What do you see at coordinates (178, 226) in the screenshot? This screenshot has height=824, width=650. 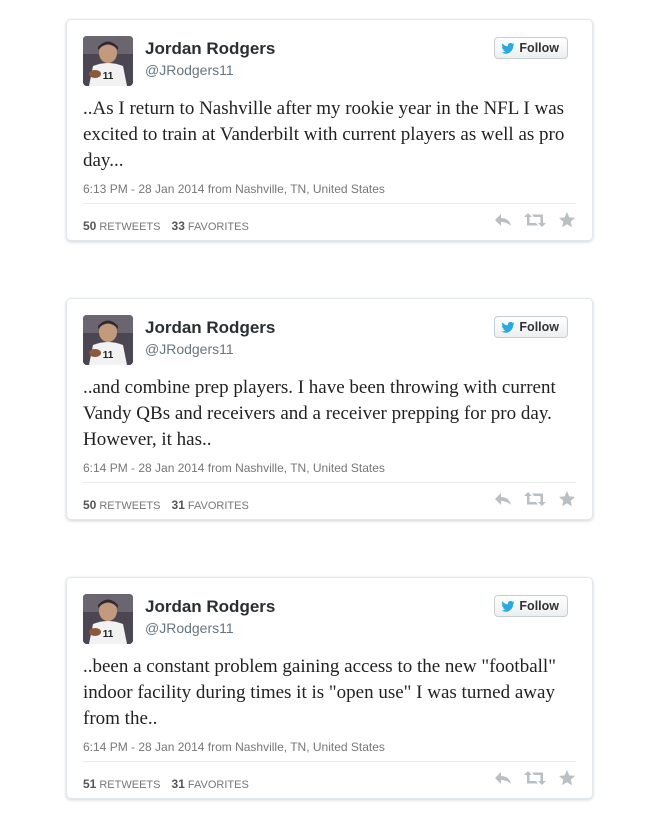 I see `favorite-count: 33` at bounding box center [178, 226].